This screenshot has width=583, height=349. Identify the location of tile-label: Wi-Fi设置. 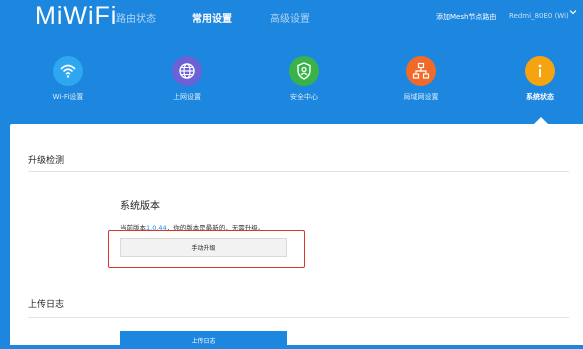
(68, 97).